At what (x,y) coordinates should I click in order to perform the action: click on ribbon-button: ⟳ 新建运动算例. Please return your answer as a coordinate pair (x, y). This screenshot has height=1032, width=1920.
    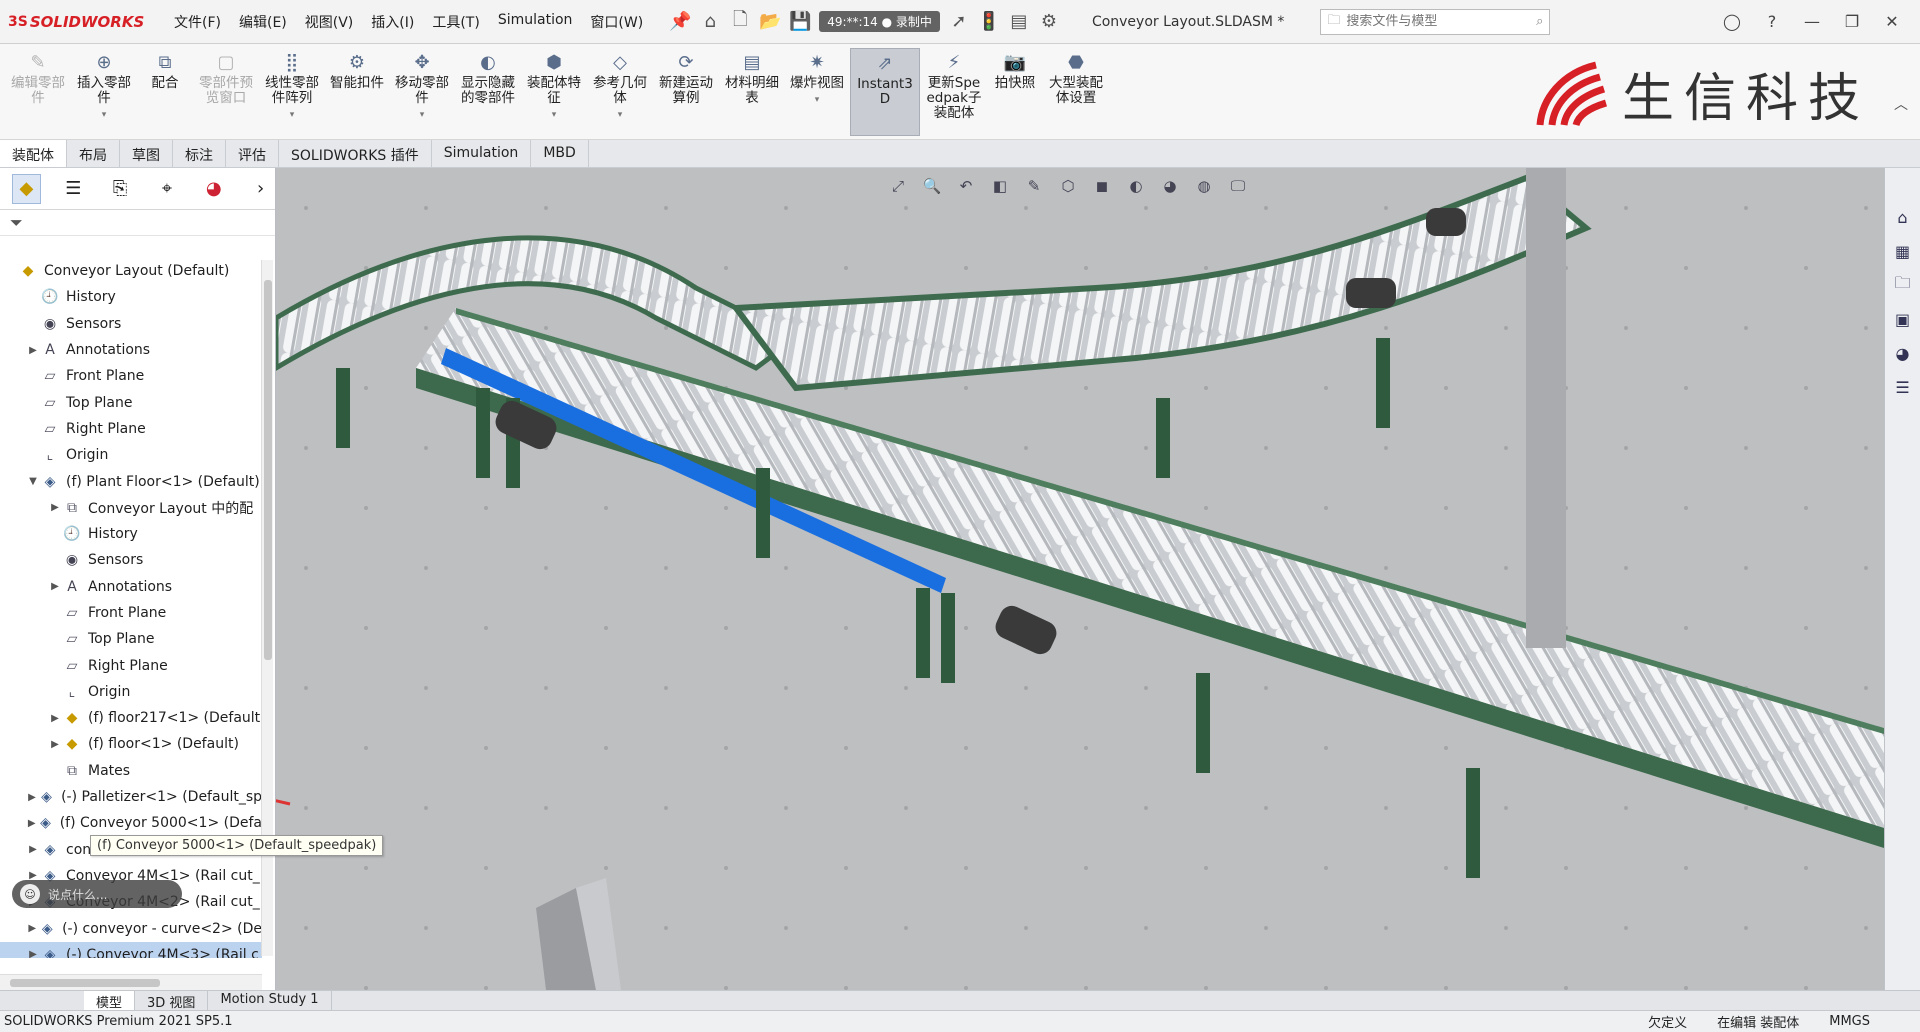
    Looking at the image, I should click on (686, 92).